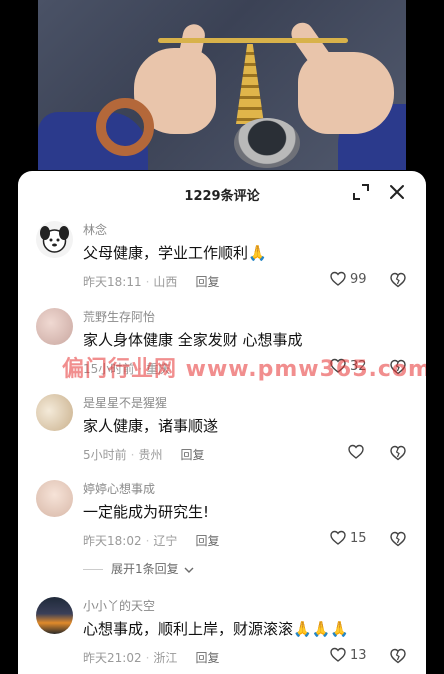  Describe the element at coordinates (145, 569) in the screenshot. I see `expand-replies-label: 展开1条回复` at that location.